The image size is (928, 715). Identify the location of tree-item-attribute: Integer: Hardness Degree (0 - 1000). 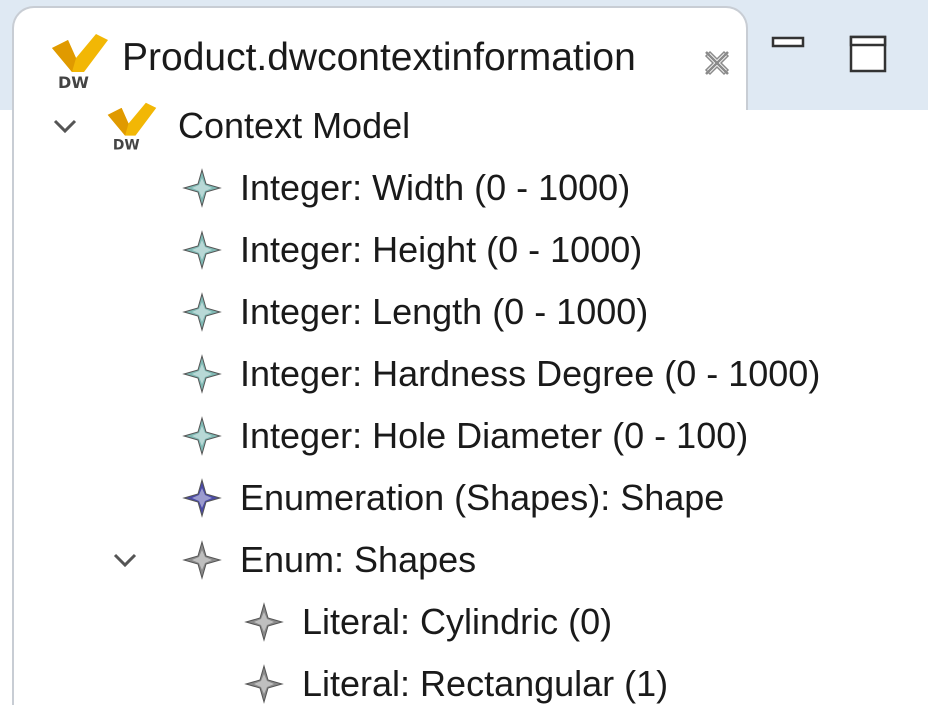
(464, 374).